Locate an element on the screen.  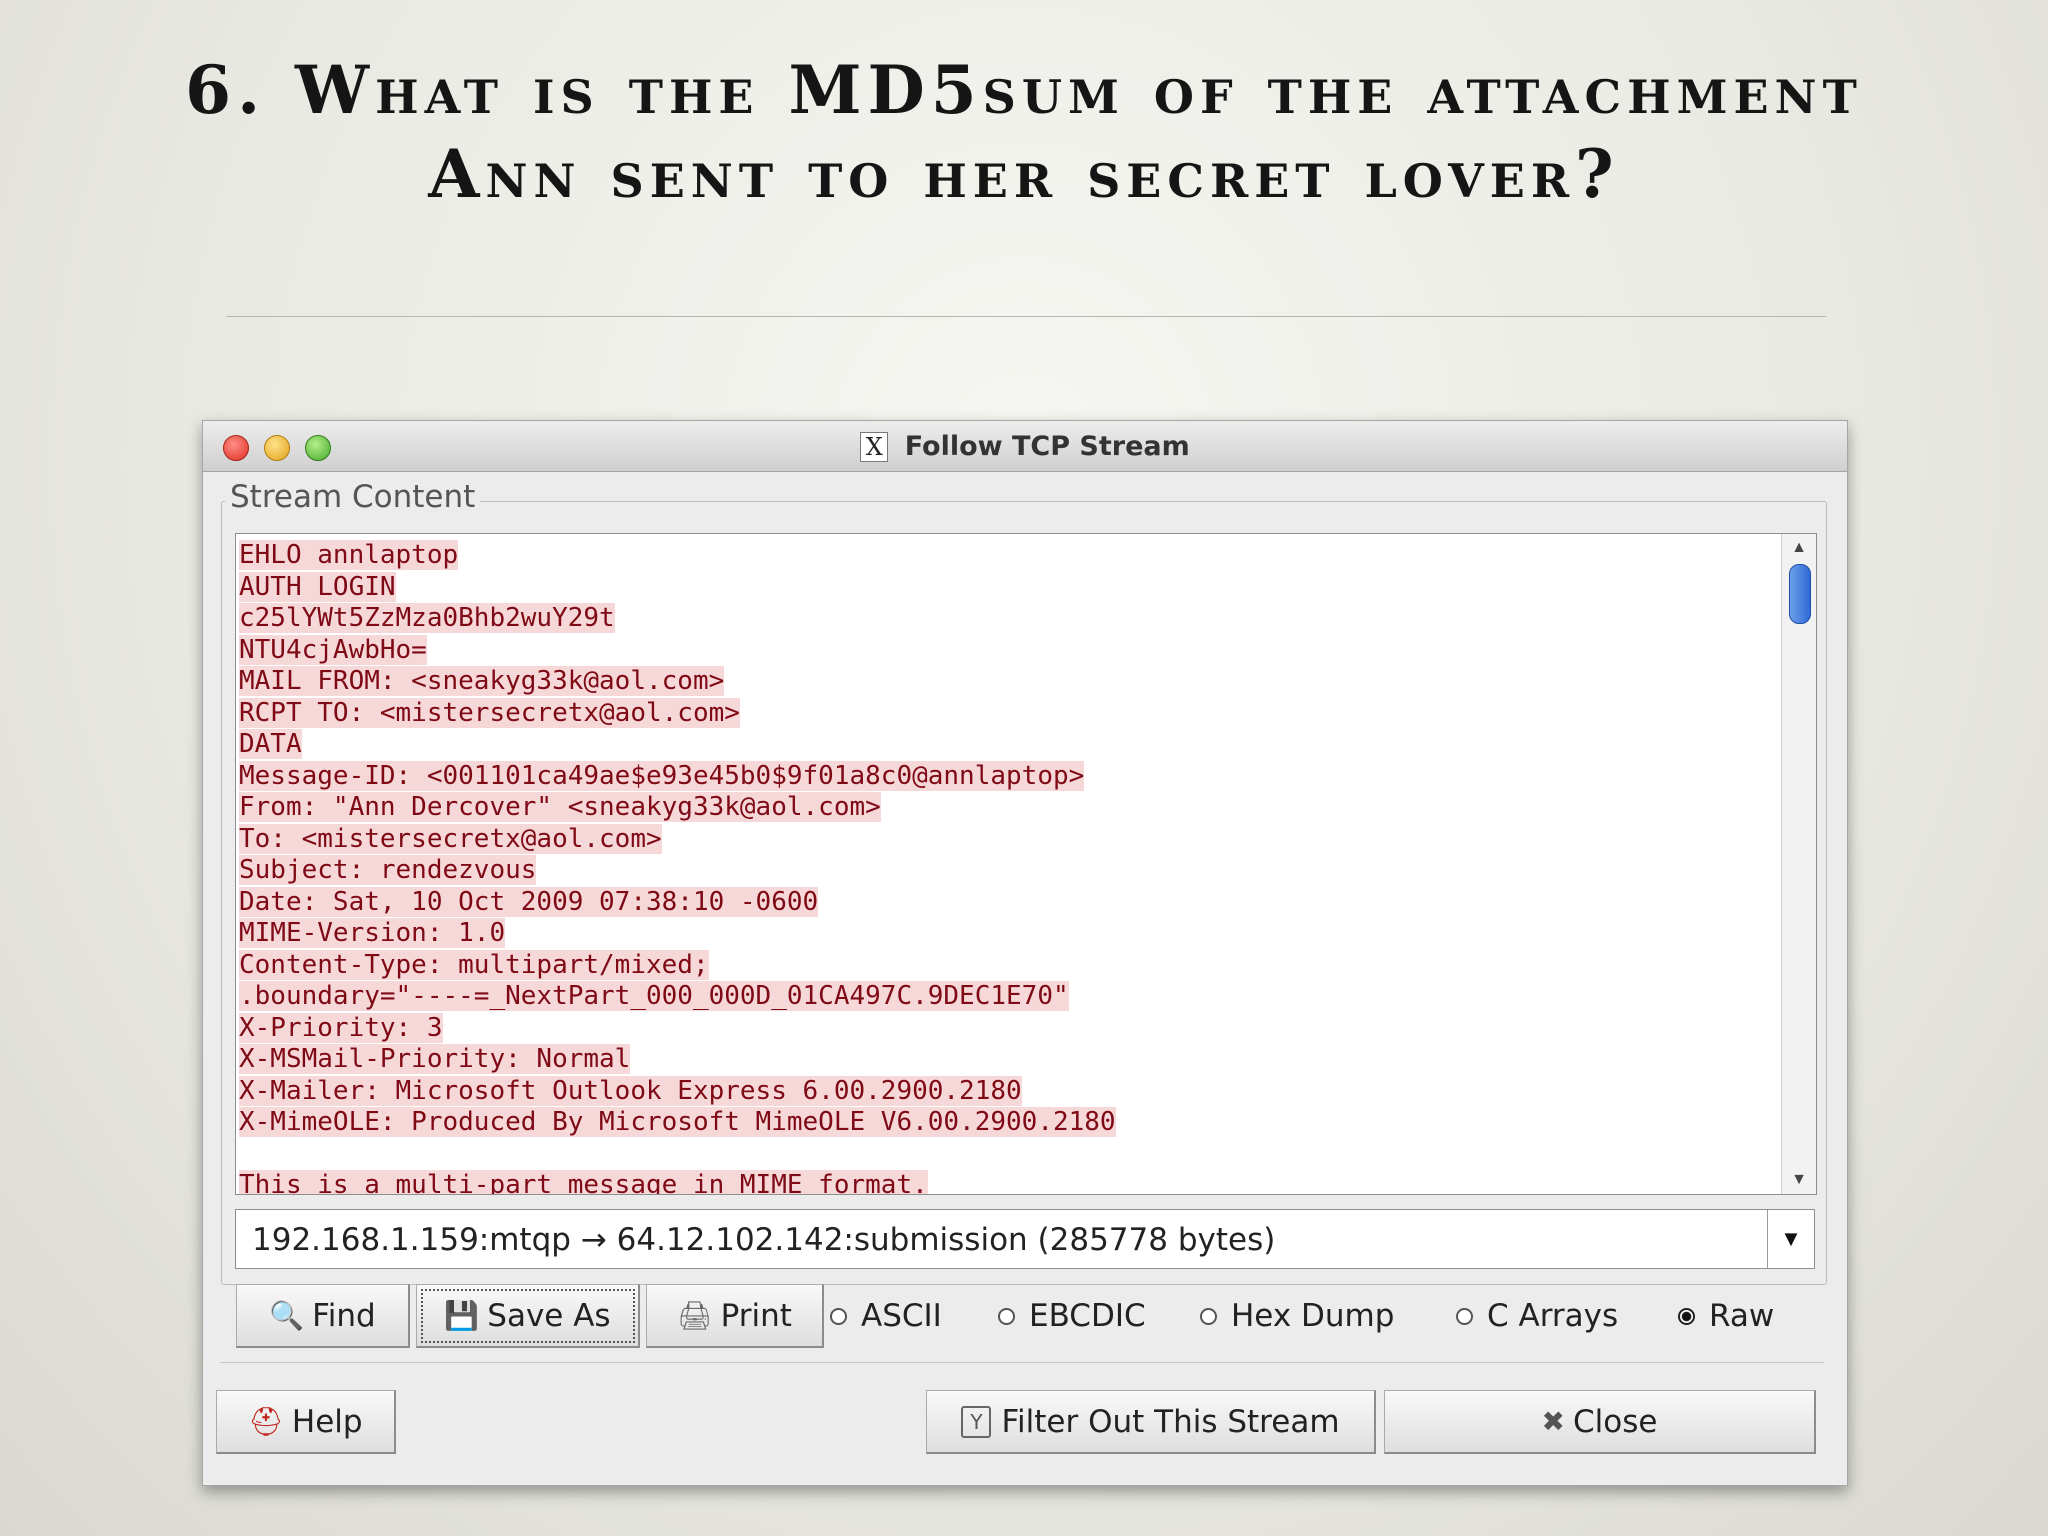
stream-line: Content-Type: multipart/mixed; is located at coordinates (474, 964).